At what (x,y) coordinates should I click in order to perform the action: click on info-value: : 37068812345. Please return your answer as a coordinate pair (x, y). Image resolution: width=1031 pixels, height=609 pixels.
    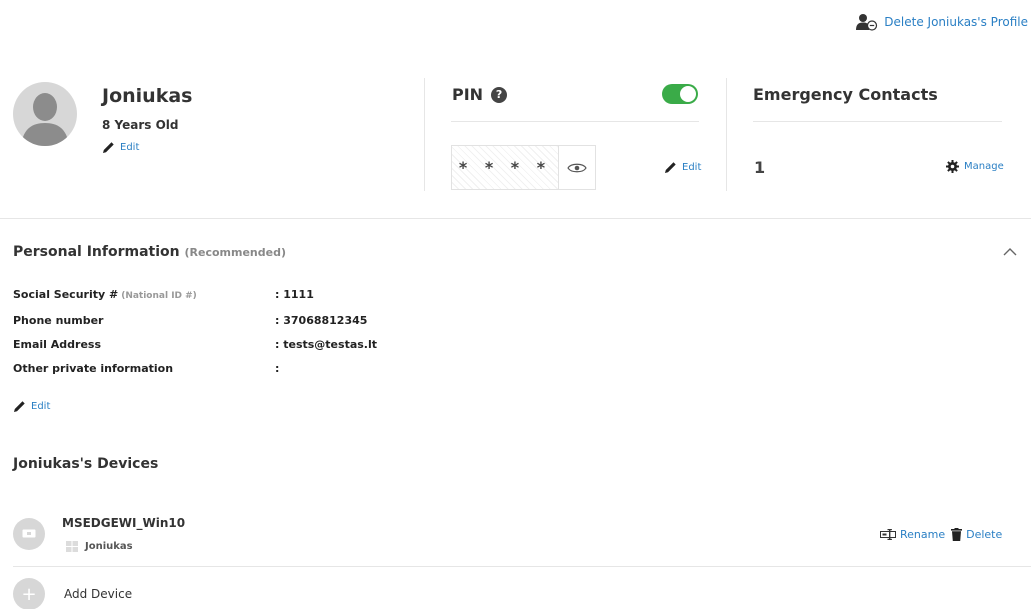
    Looking at the image, I should click on (321, 320).